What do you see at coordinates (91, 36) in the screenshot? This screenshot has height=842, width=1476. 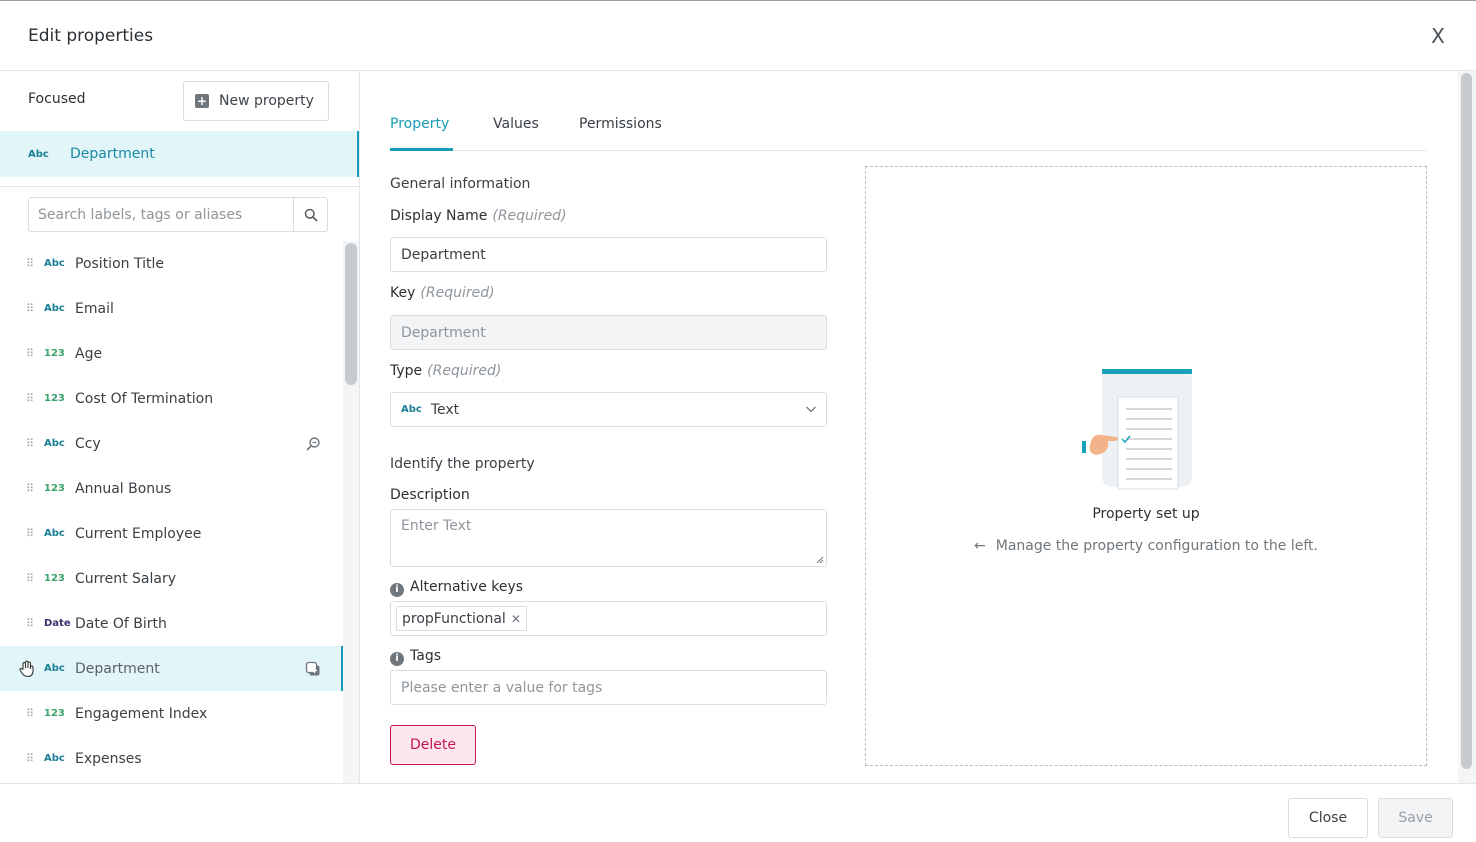 I see `modal-title: Edit properties` at bounding box center [91, 36].